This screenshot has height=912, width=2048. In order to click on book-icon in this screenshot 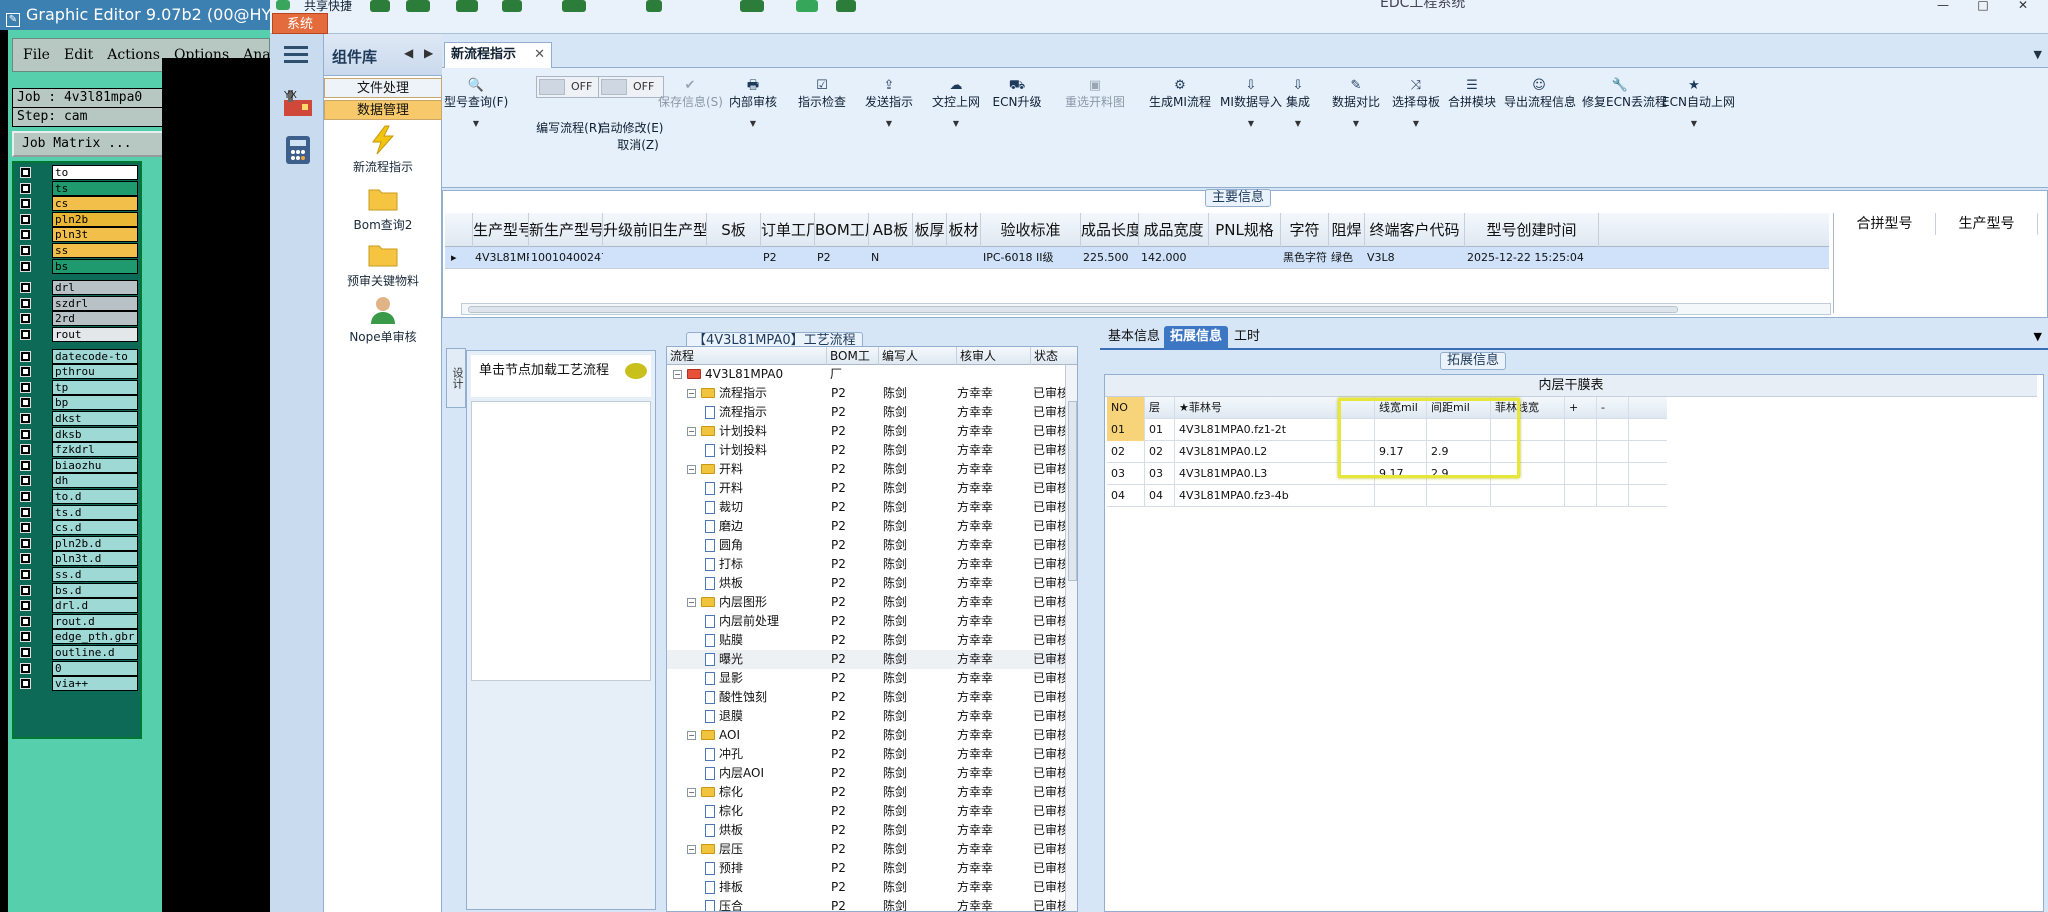, I will do `click(846, 6)`.